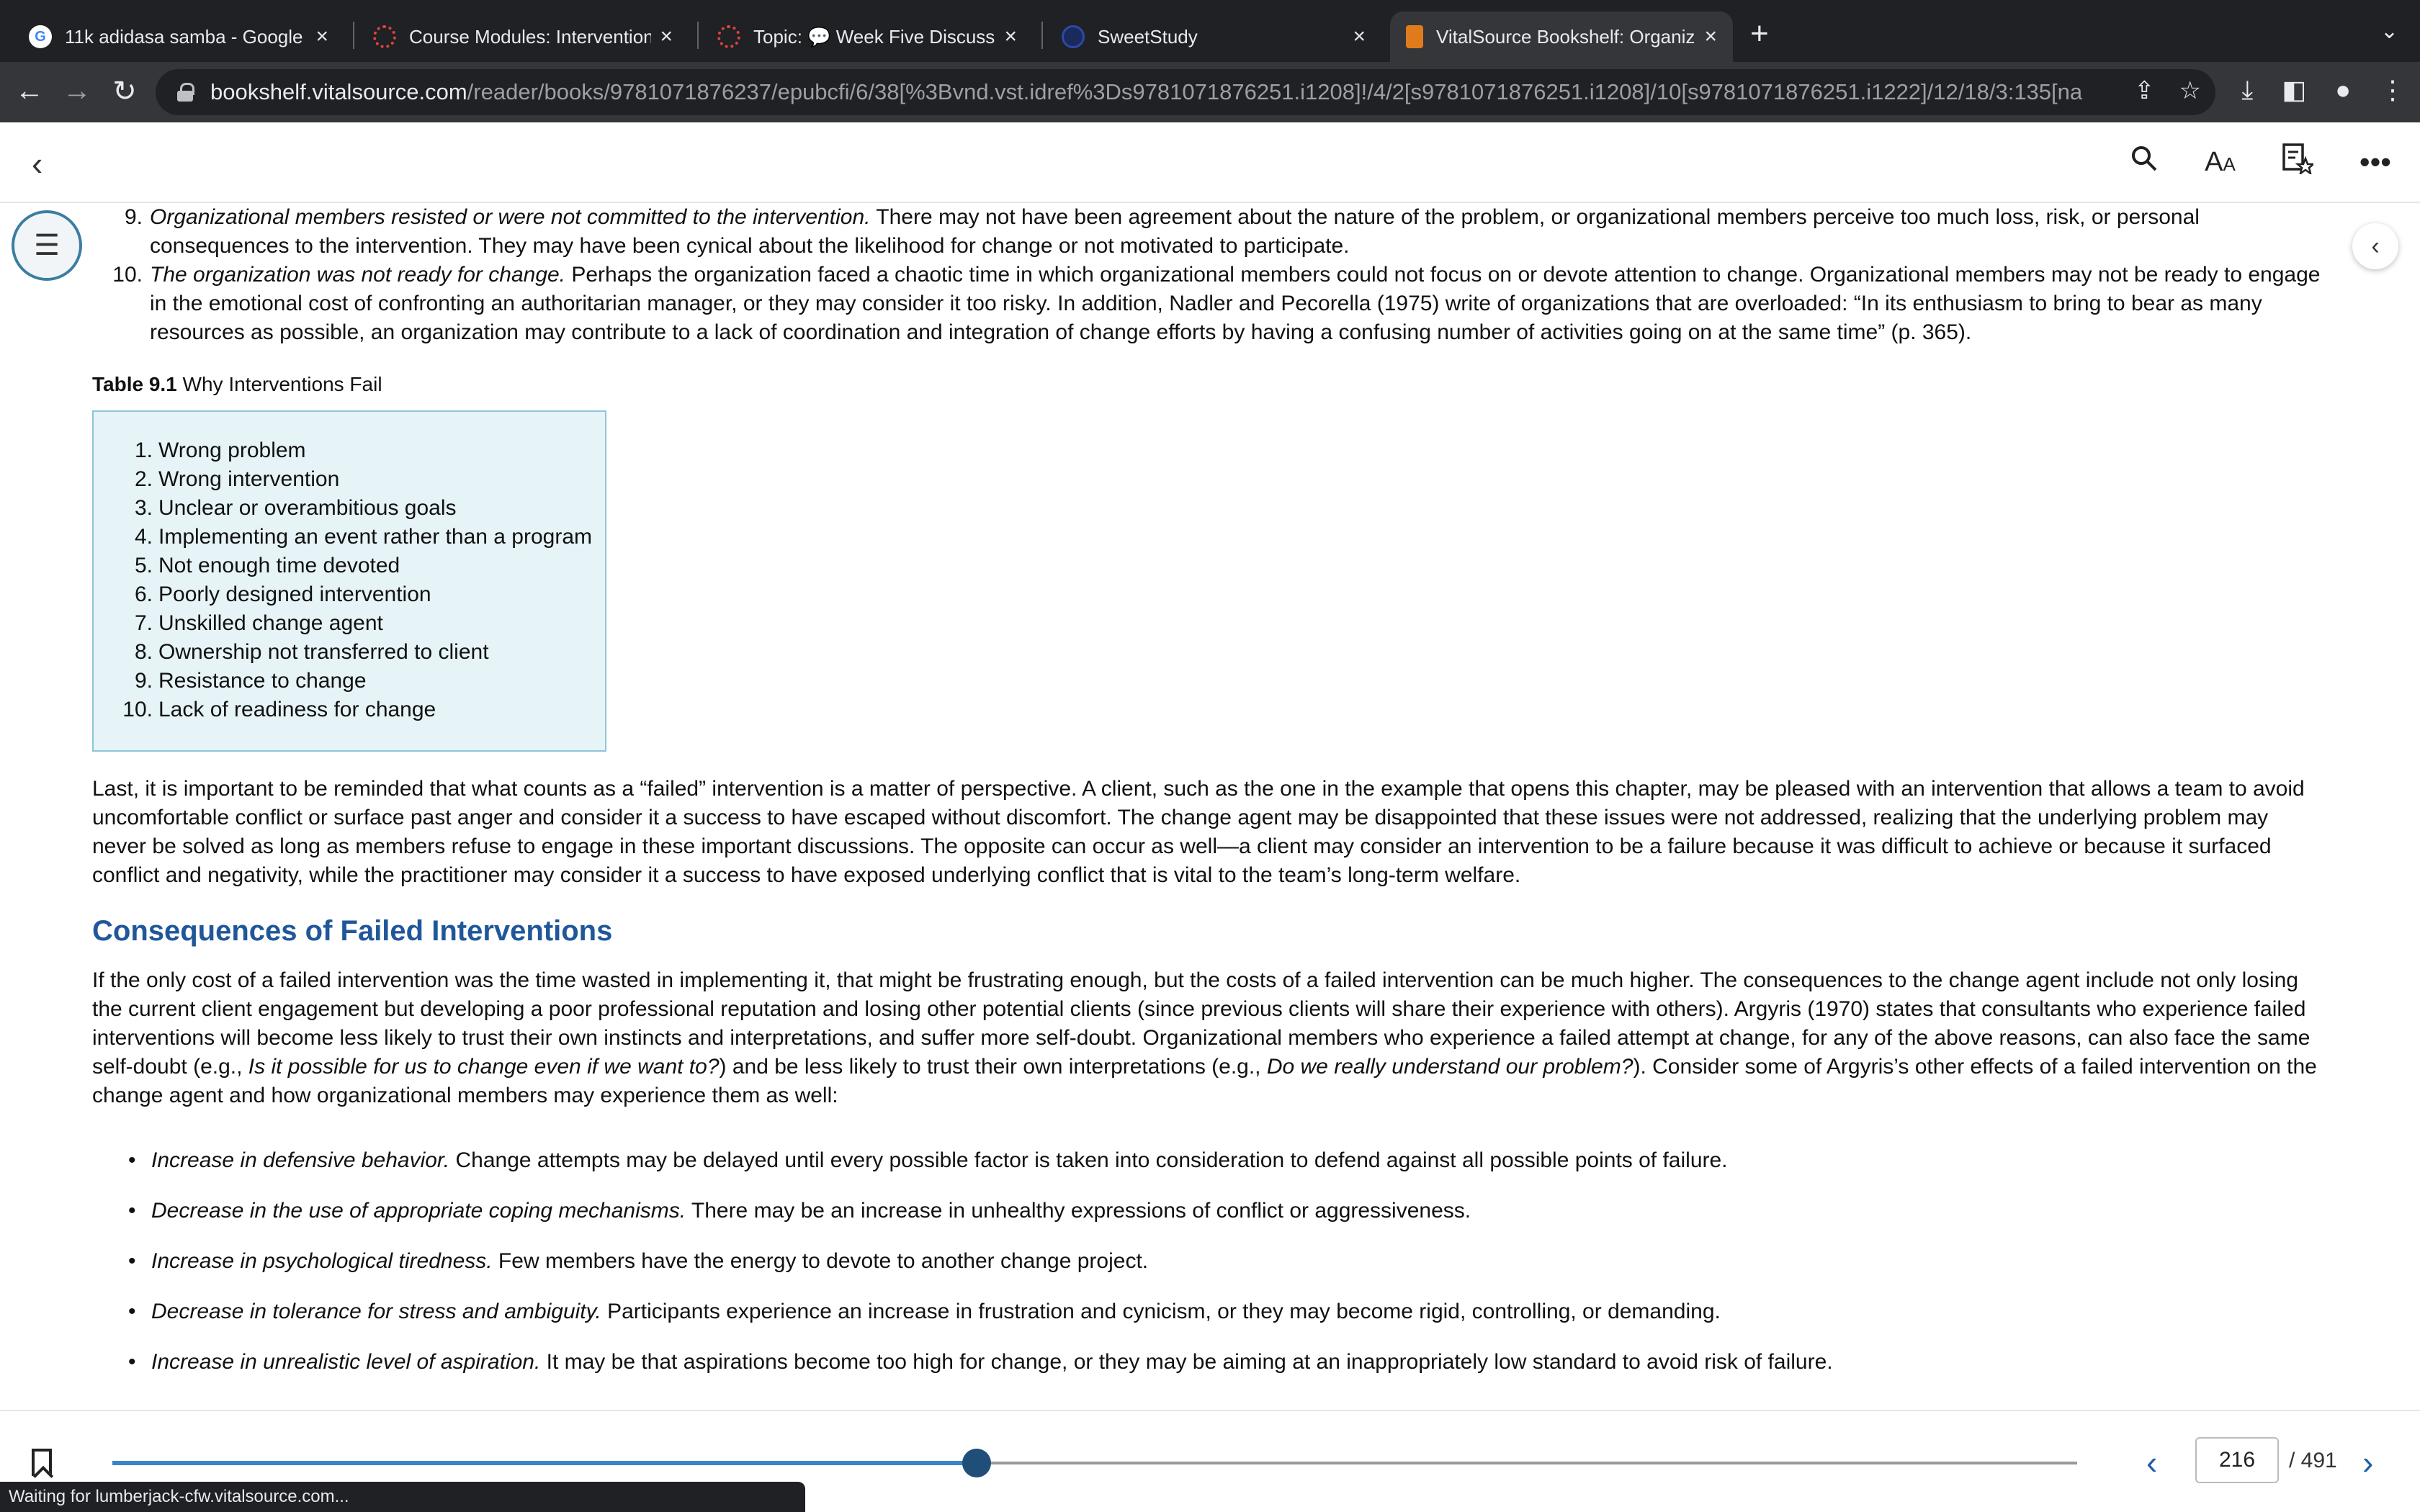 The image size is (2420, 1512). Describe the element at coordinates (220, 450) in the screenshot. I see `table-row: 1. Wrong problem` at that location.